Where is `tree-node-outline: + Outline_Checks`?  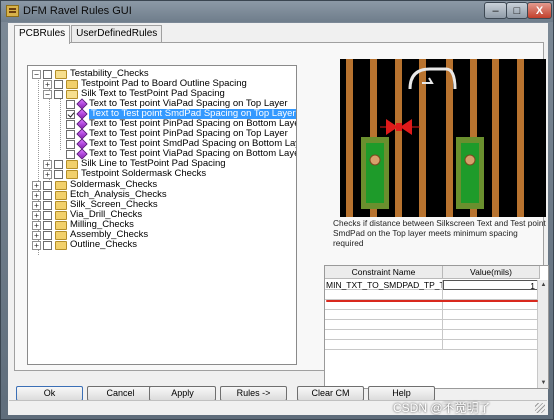
tree-node-outline: + Outline_Checks is located at coordinates (84, 245).